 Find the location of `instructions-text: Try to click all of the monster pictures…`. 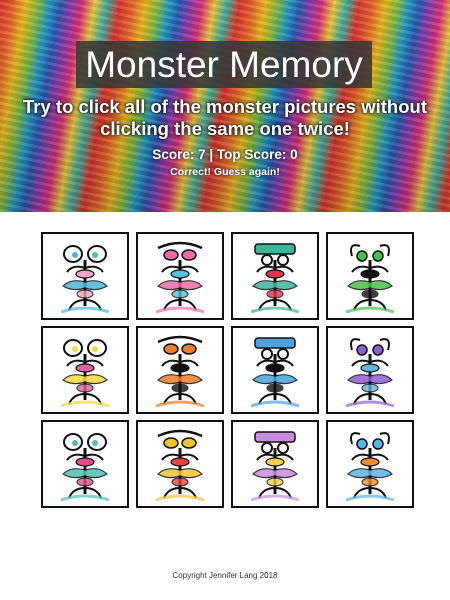

instructions-text: Try to click all of the monster pictures… is located at coordinates (225, 117).